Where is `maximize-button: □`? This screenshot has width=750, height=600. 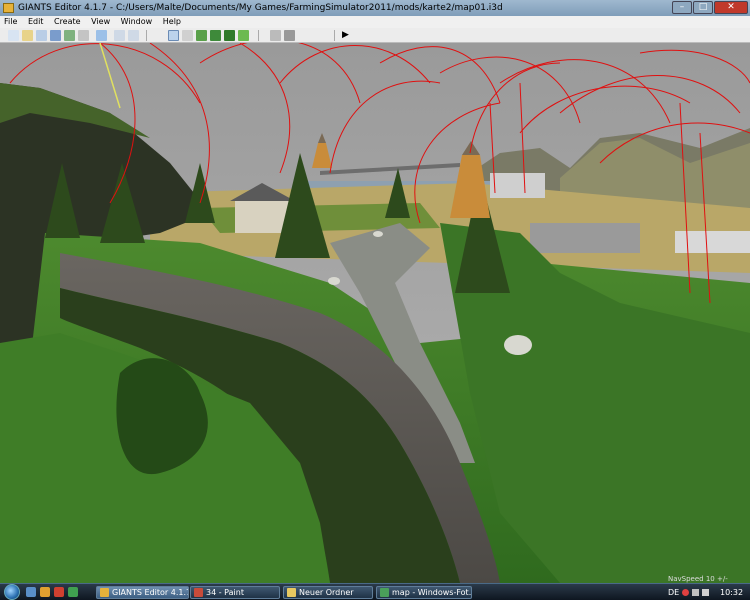
maximize-button: □ is located at coordinates (703, 7).